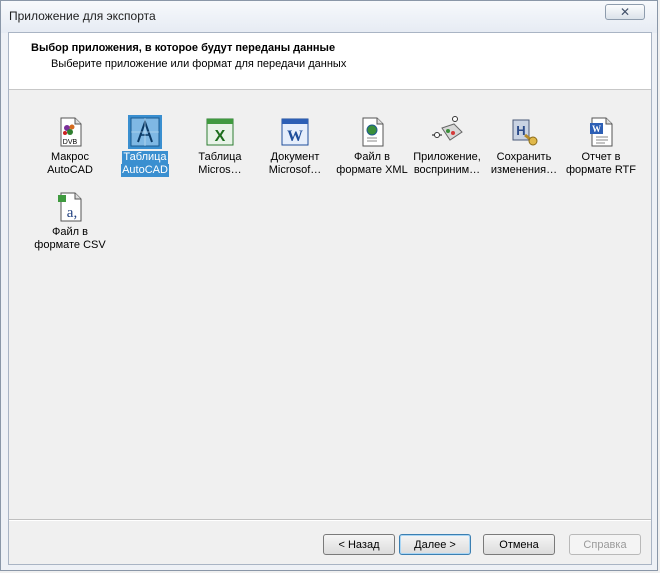 This screenshot has height=573, width=660. I want to click on item-label-line1: Макрос, so click(70, 157).